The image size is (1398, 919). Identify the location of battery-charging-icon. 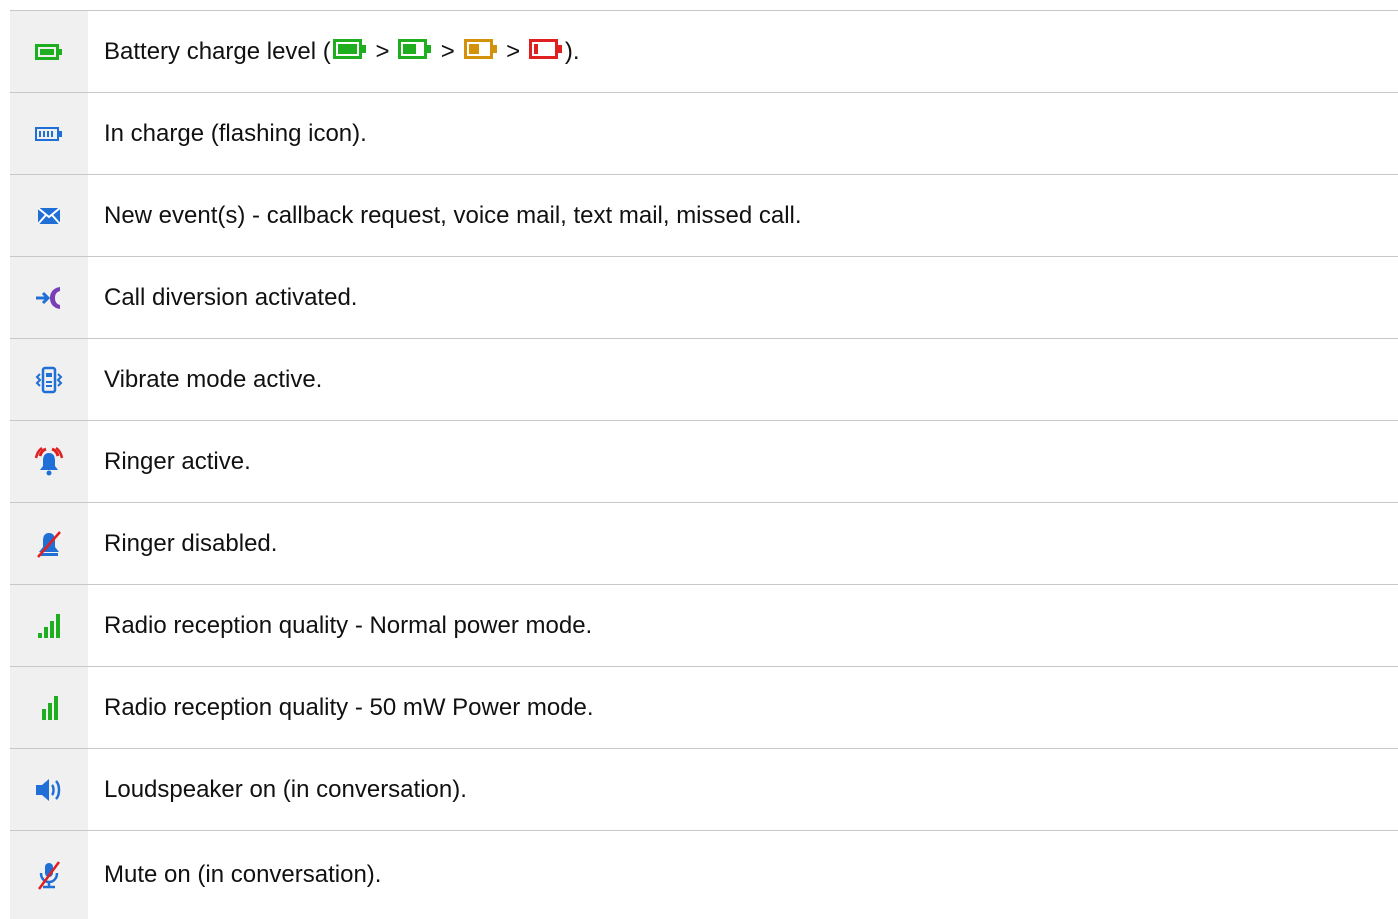
(49, 133).